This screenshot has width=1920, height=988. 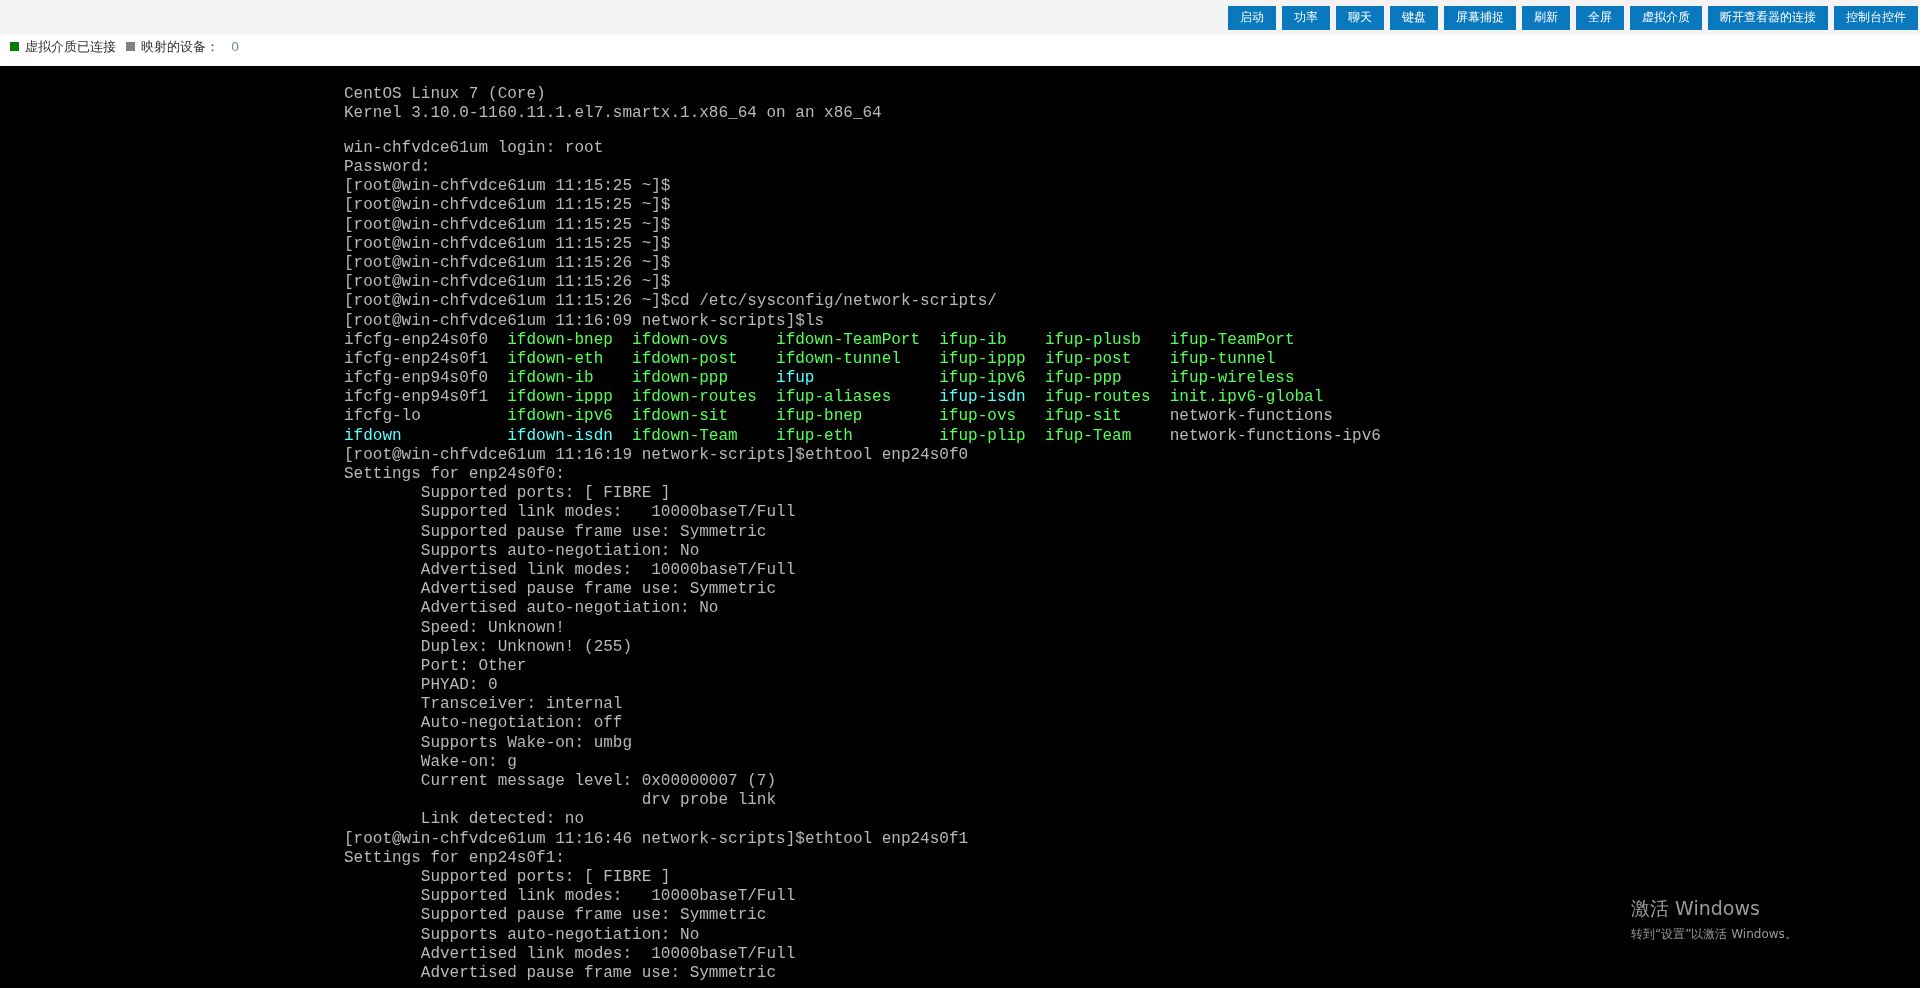 What do you see at coordinates (834, 398) in the screenshot?
I see `file-name: ifup-aliases` at bounding box center [834, 398].